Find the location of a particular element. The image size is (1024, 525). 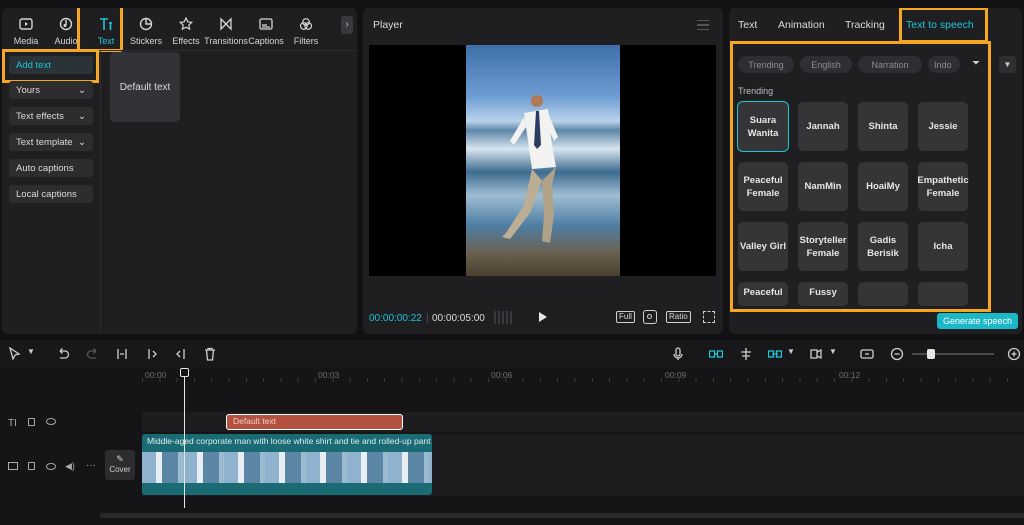

filter-indo: Indo is located at coordinates (944, 64).